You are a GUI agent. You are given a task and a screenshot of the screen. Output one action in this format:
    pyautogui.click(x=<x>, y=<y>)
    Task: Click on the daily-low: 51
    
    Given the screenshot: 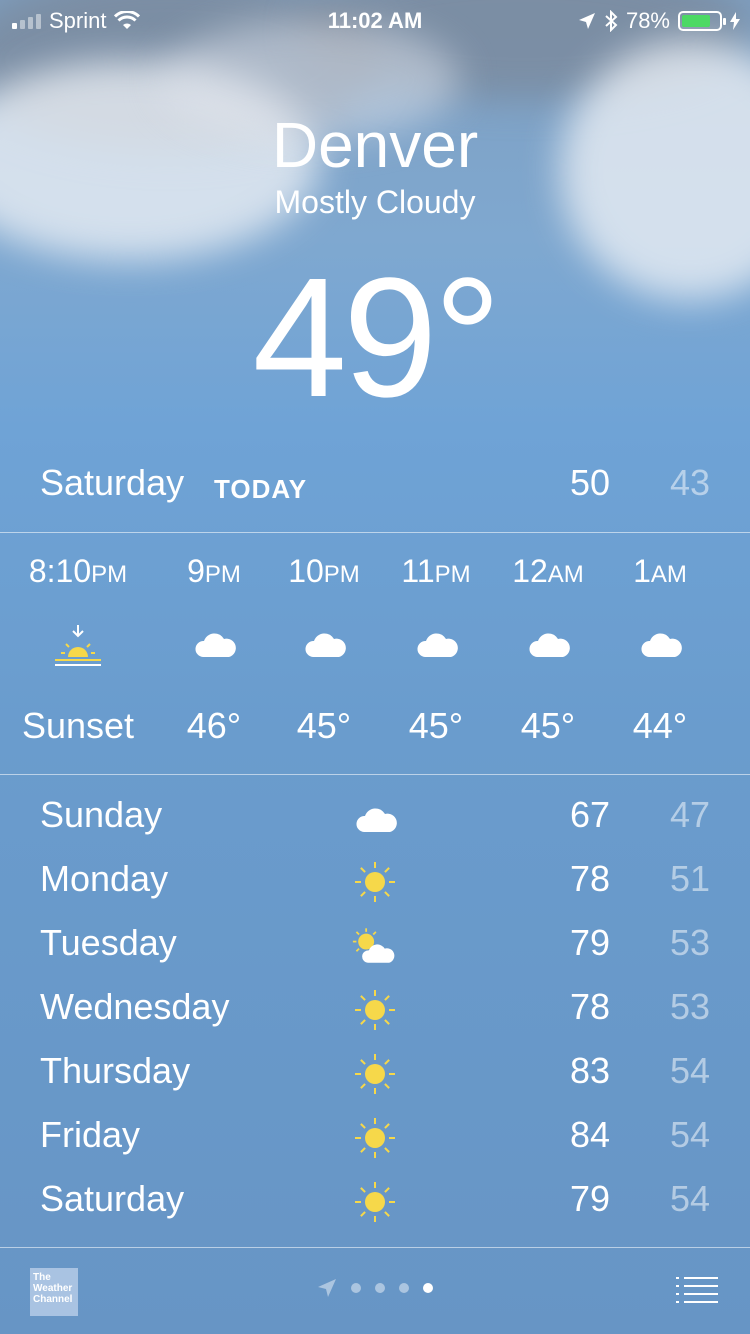 What is the action you would take?
    pyautogui.click(x=689, y=878)
    